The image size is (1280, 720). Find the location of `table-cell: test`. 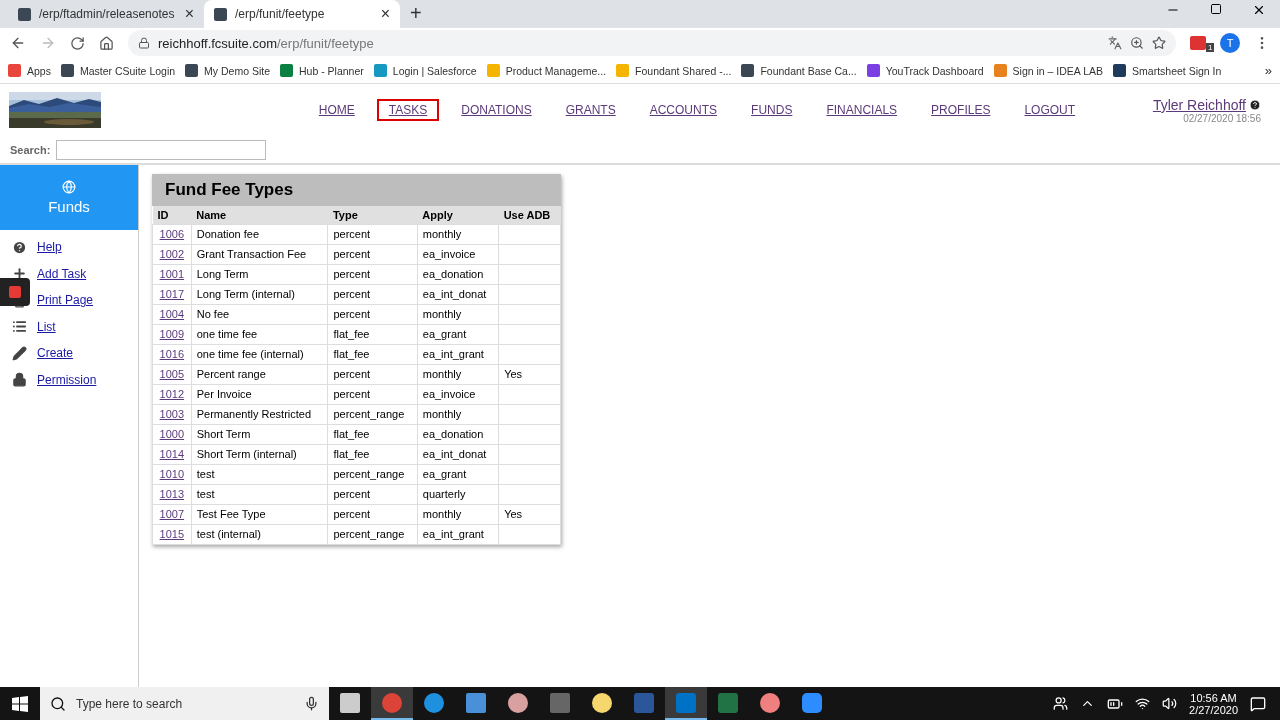

table-cell: test is located at coordinates (259, 474).